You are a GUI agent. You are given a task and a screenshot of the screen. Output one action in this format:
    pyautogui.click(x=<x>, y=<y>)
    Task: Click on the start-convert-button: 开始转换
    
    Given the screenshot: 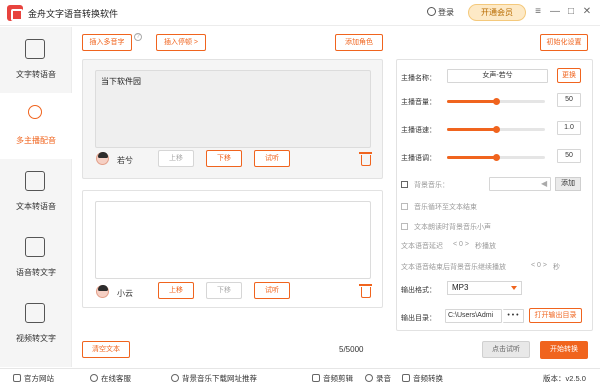 What is the action you would take?
    pyautogui.click(x=564, y=350)
    